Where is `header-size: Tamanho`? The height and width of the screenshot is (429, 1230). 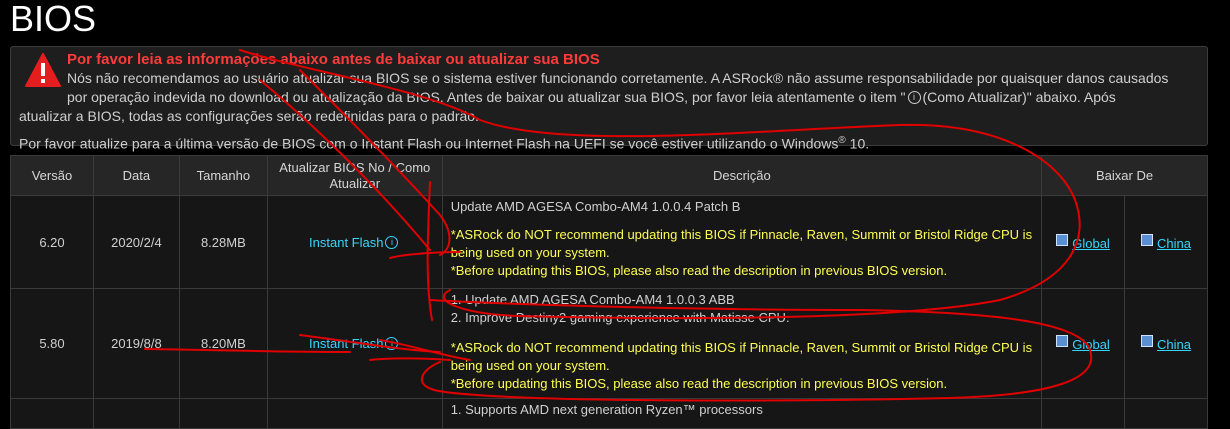
header-size: Tamanho is located at coordinates (223, 175).